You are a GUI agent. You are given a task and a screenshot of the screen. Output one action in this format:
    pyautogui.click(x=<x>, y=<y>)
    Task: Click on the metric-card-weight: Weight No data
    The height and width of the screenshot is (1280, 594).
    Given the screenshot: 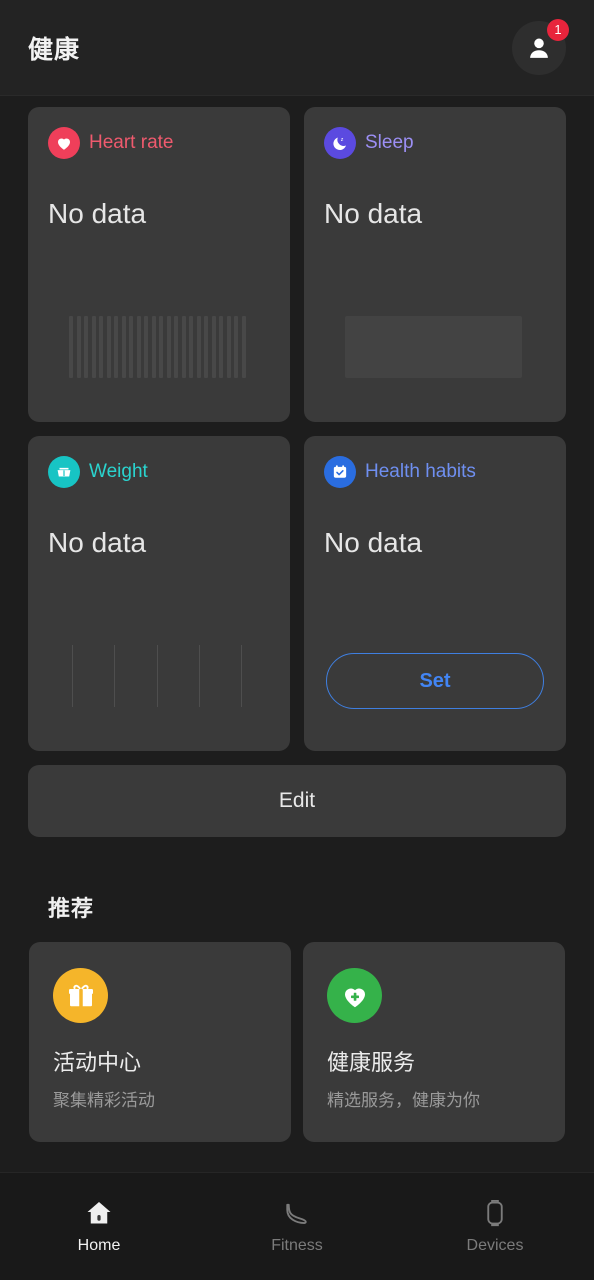 What is the action you would take?
    pyautogui.click(x=159, y=593)
    